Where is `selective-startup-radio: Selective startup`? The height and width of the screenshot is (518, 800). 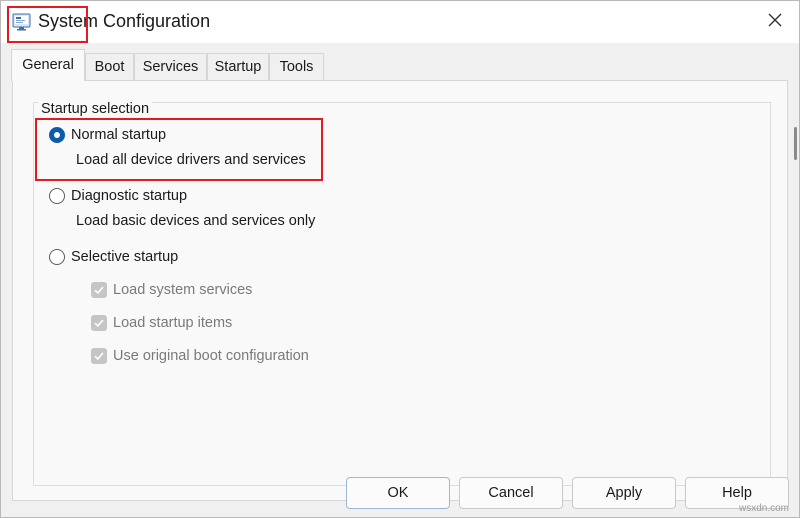 selective-startup-radio: Selective startup is located at coordinates (113, 257).